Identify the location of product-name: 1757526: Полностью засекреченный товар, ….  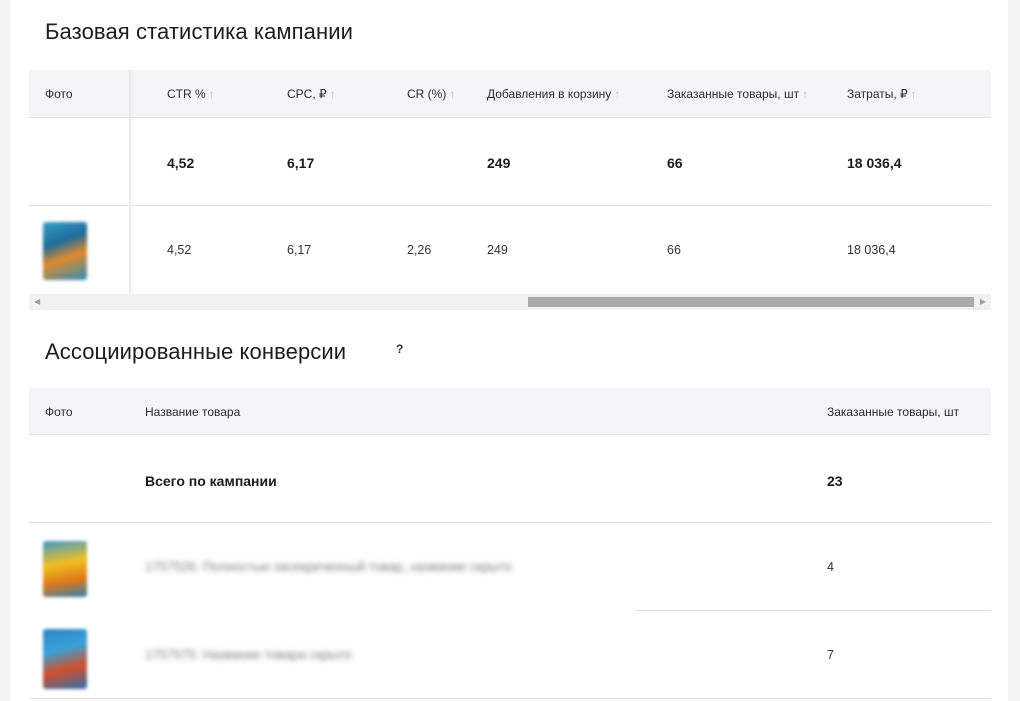
(328, 566).